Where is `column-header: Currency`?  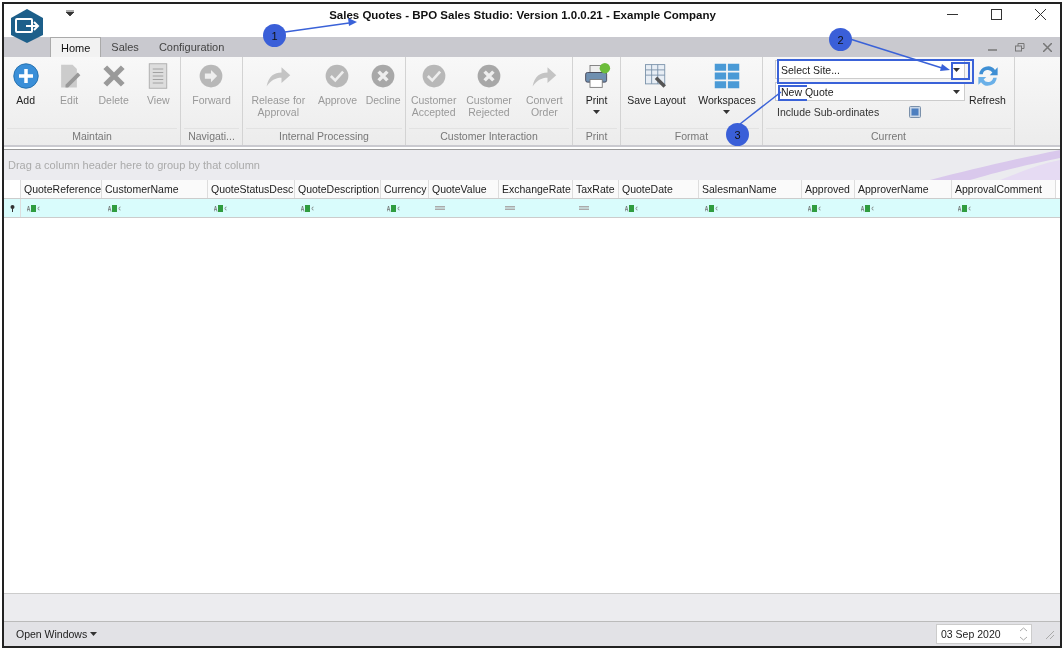 column-header: Currency is located at coordinates (405, 189).